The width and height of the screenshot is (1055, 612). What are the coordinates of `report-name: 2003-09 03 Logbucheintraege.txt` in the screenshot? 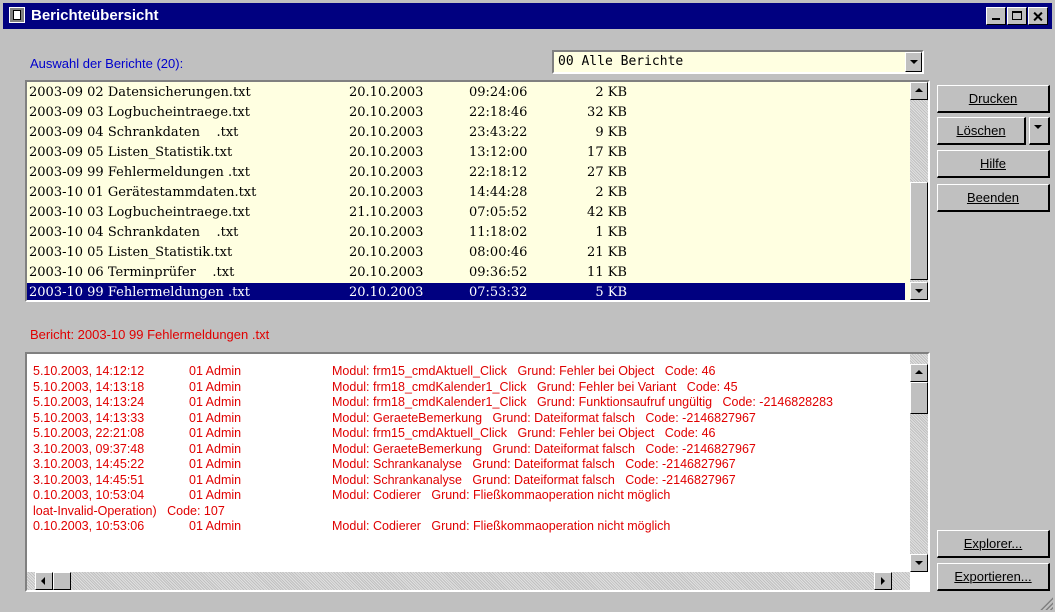 It's located at (139, 112).